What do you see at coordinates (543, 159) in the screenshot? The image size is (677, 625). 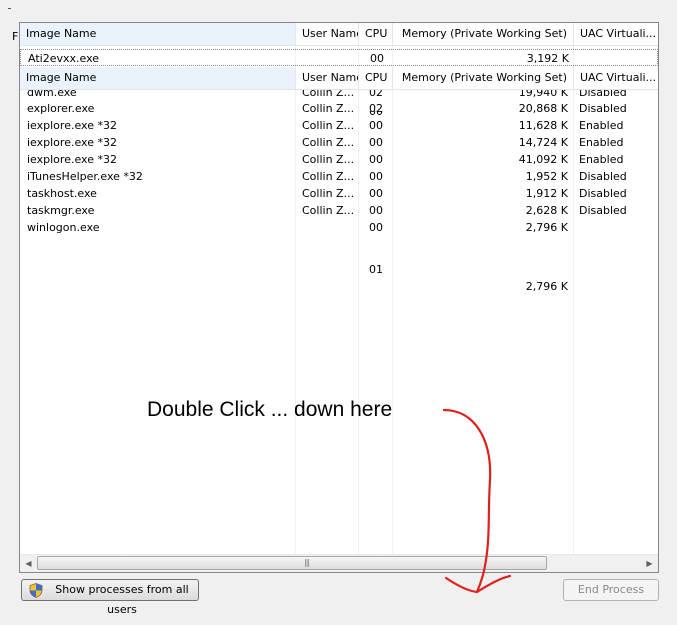 I see `row-memory: 41,092 K` at bounding box center [543, 159].